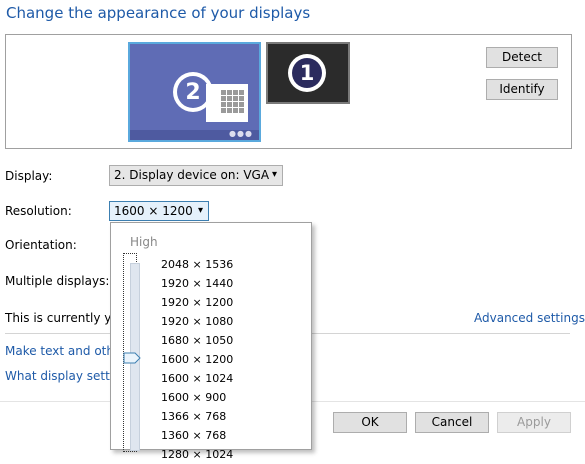  What do you see at coordinates (227, 103) in the screenshot?
I see `start-screen-icon` at bounding box center [227, 103].